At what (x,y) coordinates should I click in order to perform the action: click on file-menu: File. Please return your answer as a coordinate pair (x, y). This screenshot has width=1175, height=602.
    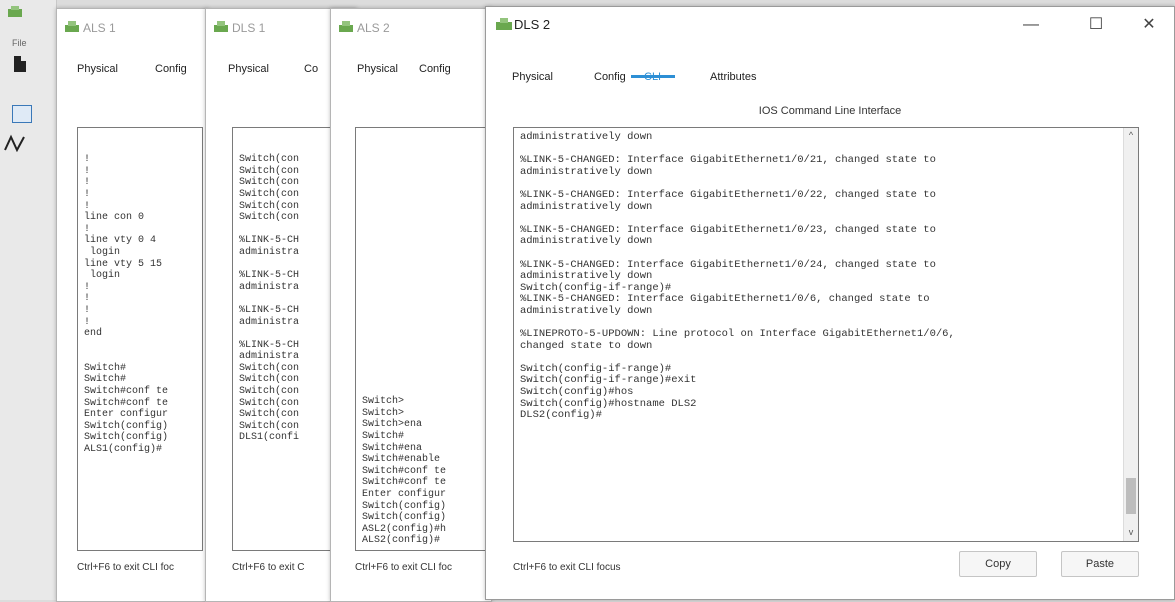
    Looking at the image, I should click on (19, 43).